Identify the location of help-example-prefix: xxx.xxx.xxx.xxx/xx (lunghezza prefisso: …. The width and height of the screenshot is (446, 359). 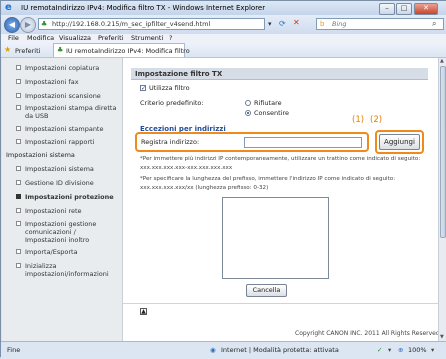
(204, 188).